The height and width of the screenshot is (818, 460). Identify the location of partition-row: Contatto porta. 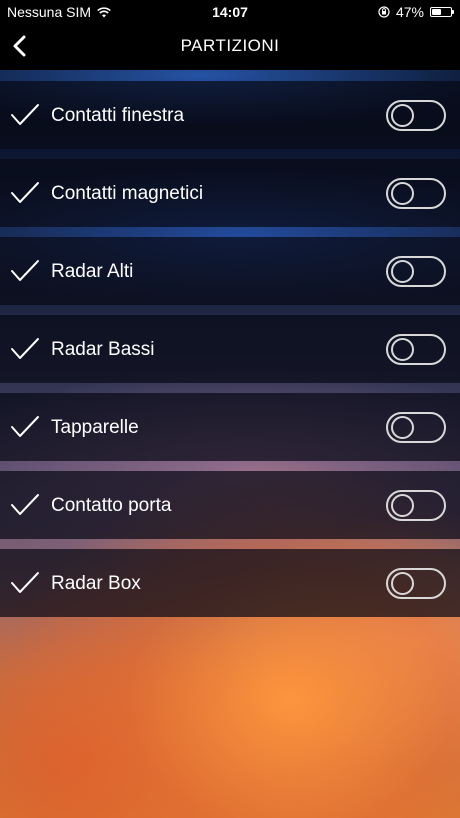
(230, 505).